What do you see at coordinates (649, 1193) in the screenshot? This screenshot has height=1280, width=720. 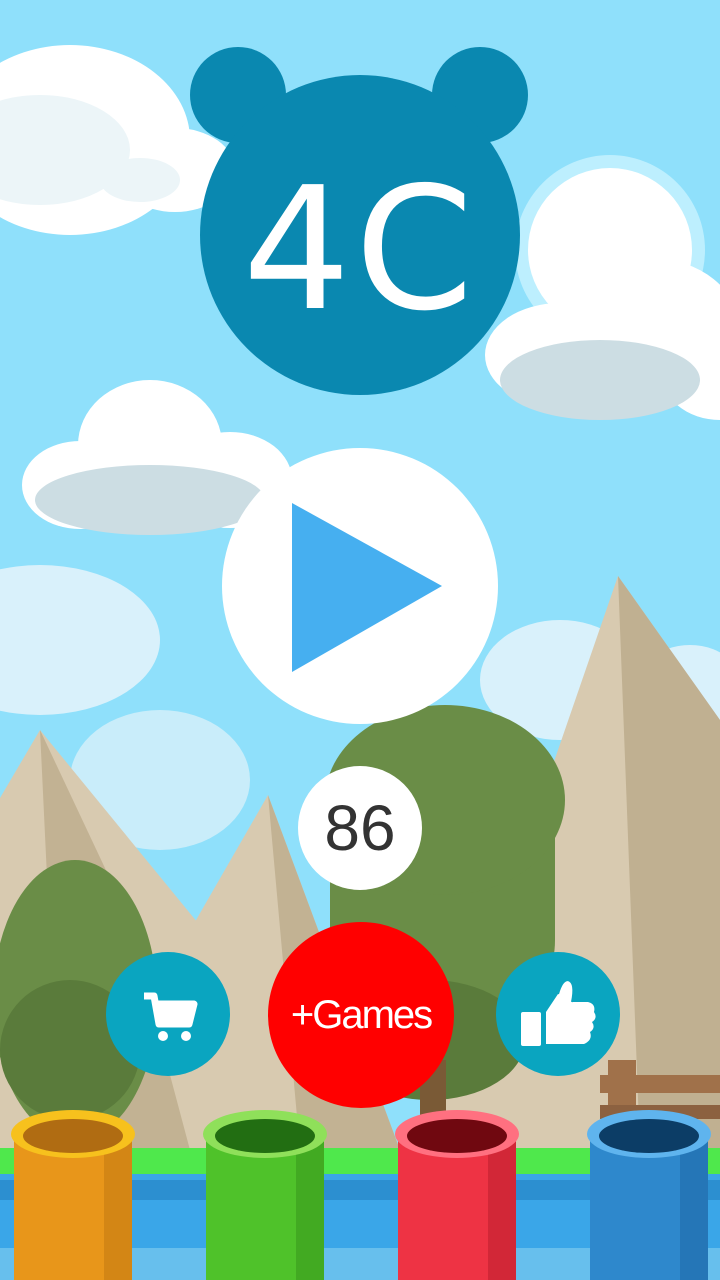 I see `pipe-blue` at bounding box center [649, 1193].